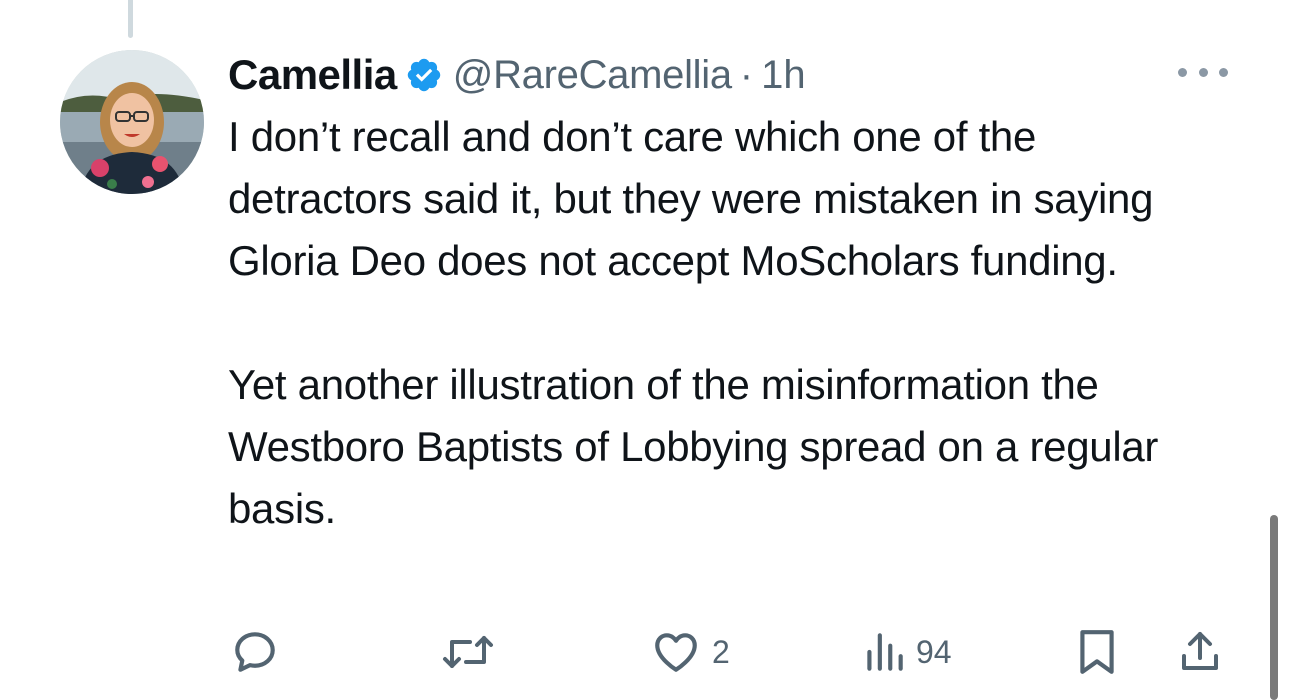  Describe the element at coordinates (934, 651) in the screenshot. I see `views-count: 94` at that location.